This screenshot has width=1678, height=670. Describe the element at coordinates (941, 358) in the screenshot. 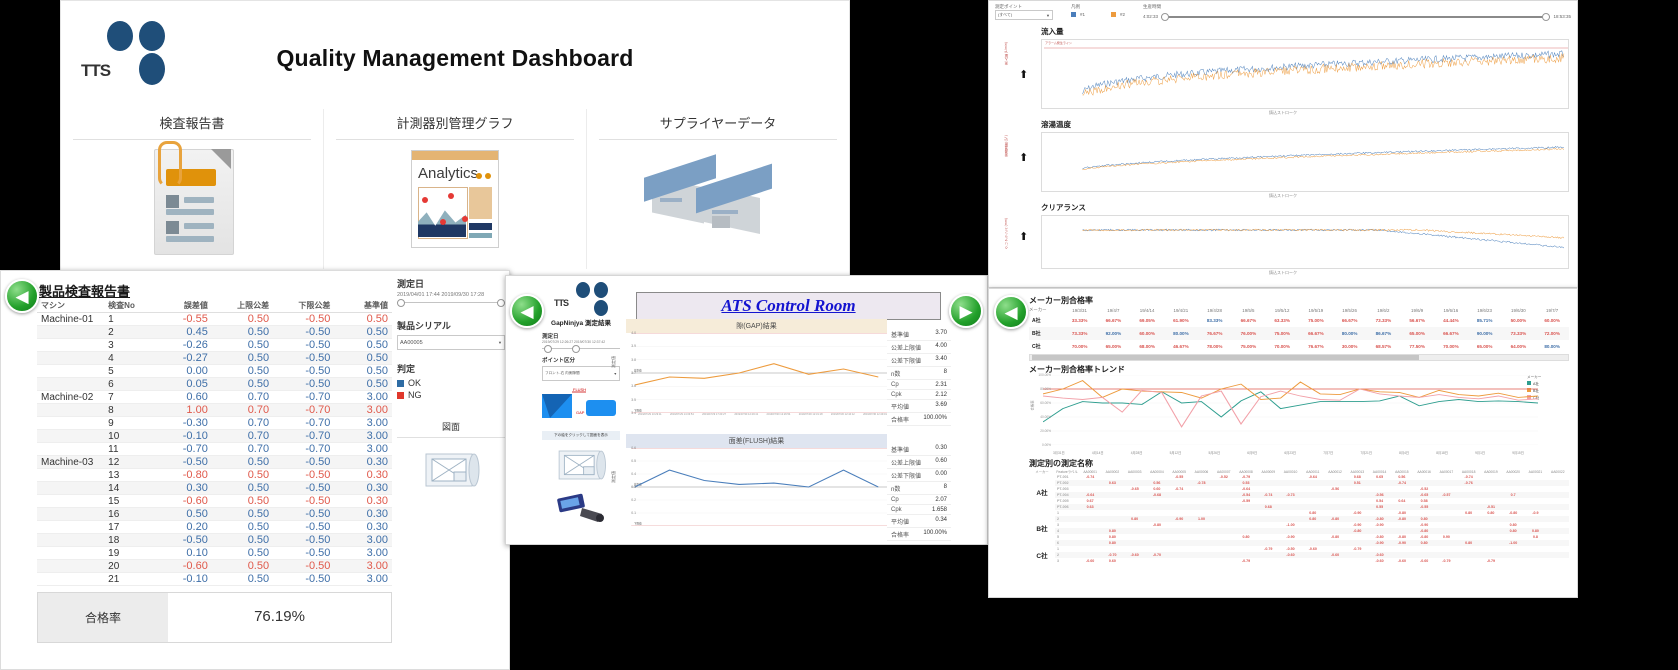

I see `stat-value: 3.40` at that location.